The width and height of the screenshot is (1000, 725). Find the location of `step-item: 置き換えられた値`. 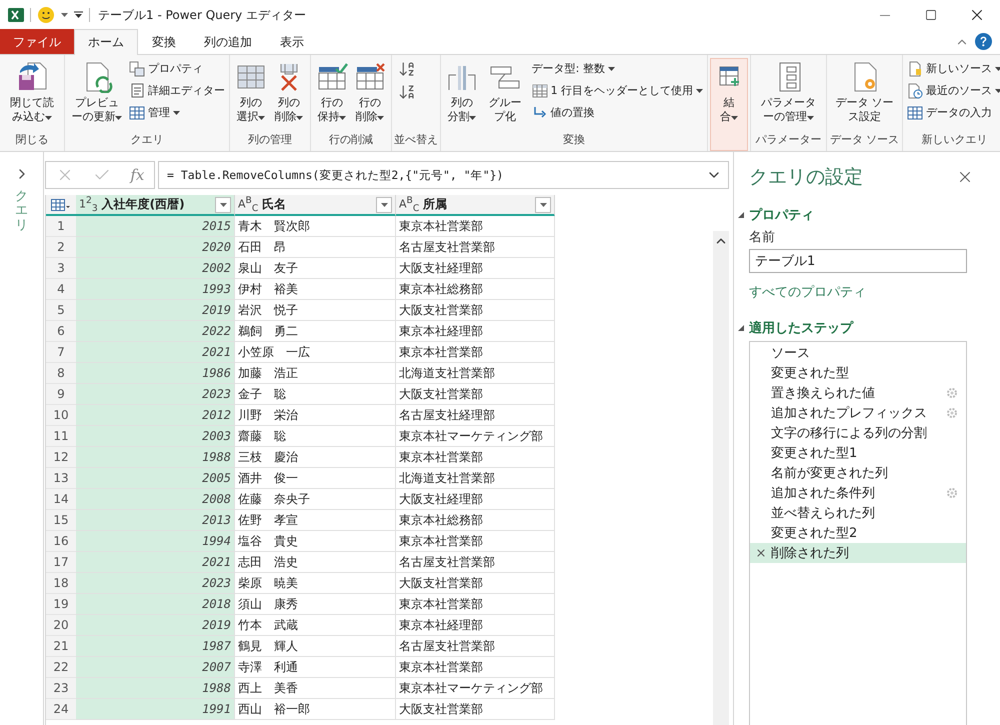

step-item: 置き換えられた値 is located at coordinates (858, 393).